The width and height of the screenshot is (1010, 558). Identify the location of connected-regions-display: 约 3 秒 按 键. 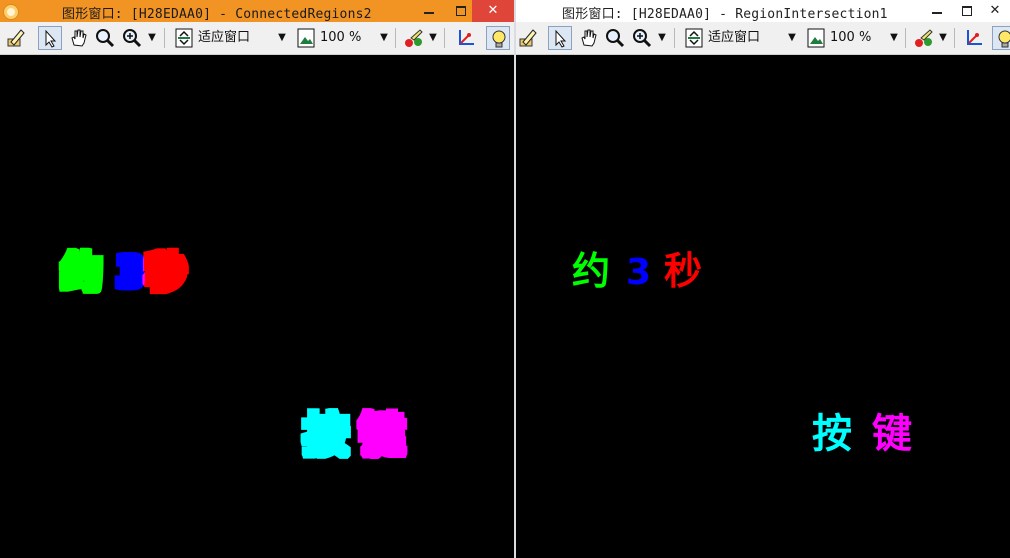
(233, 355).